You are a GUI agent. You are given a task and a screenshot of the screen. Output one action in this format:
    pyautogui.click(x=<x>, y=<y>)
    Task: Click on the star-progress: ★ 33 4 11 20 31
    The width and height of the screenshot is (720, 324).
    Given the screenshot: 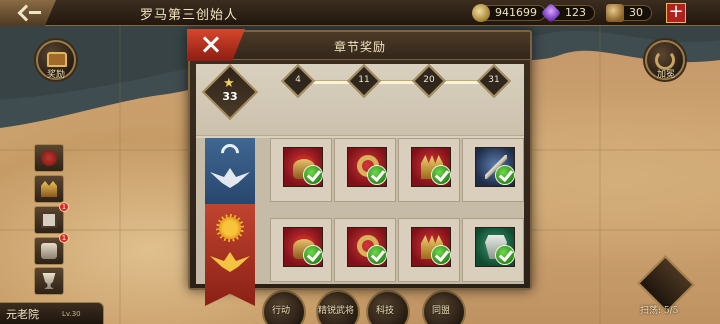 What is the action you would take?
    pyautogui.click(x=360, y=99)
    